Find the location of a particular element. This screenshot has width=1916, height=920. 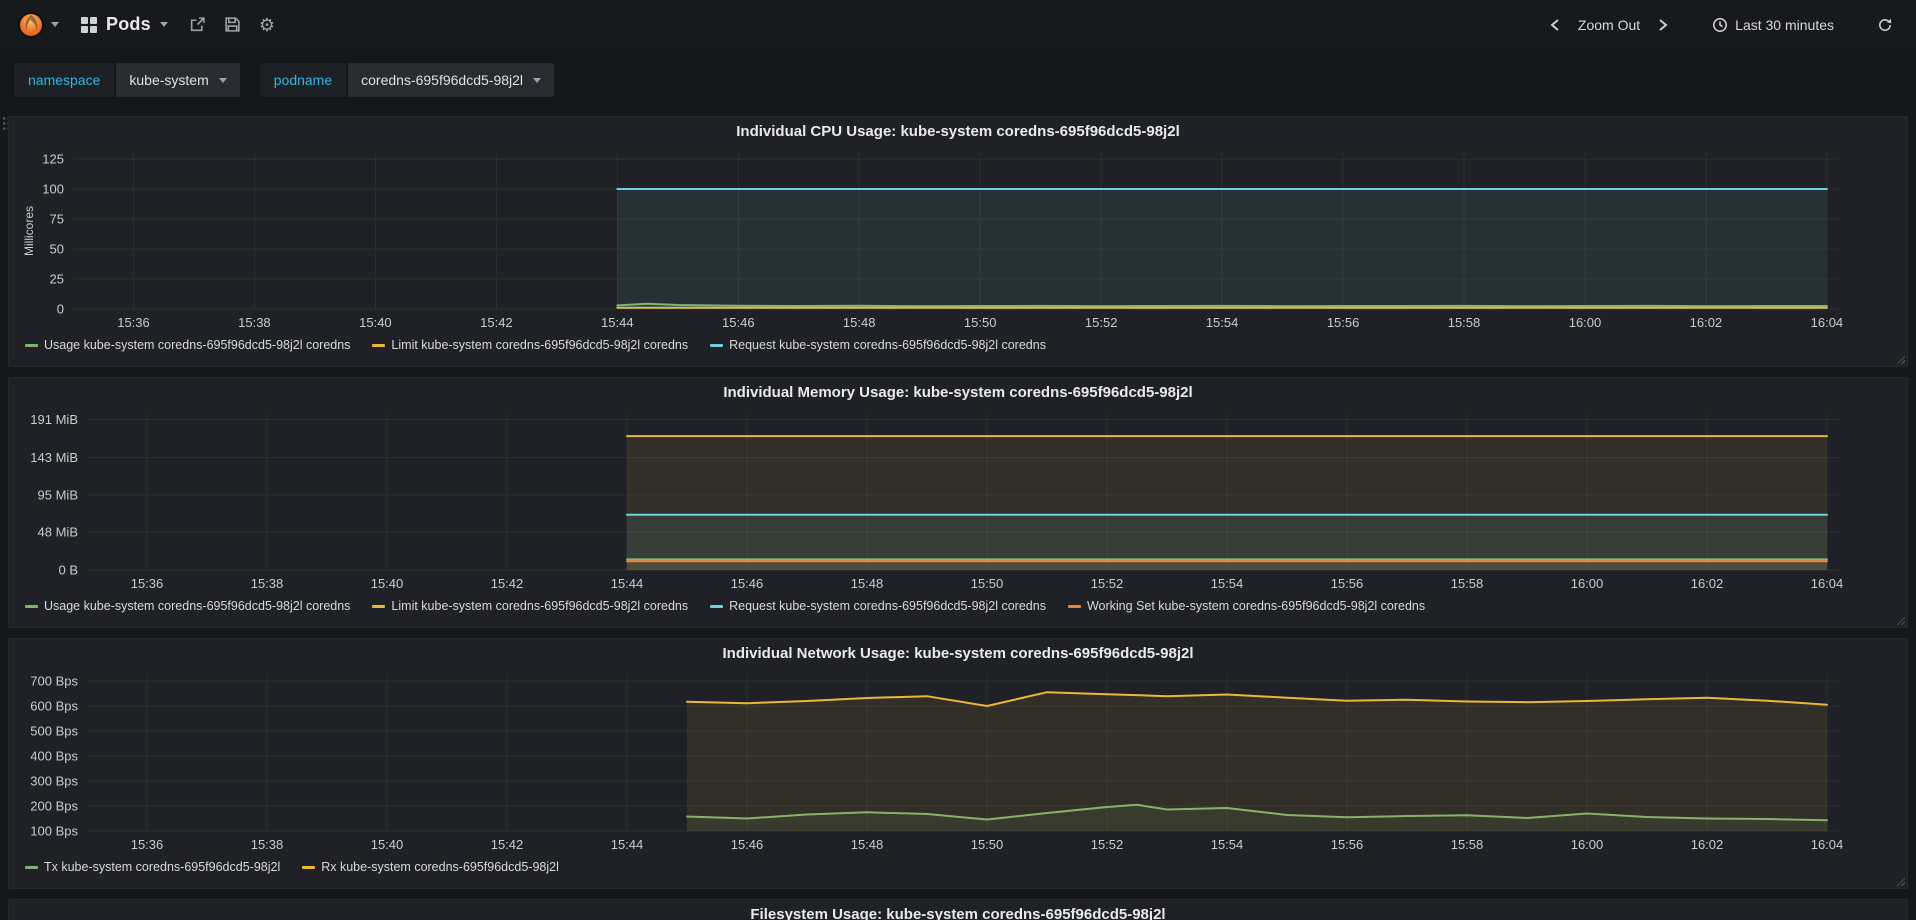

y-tick-label: 600 Bps is located at coordinates (54, 706).